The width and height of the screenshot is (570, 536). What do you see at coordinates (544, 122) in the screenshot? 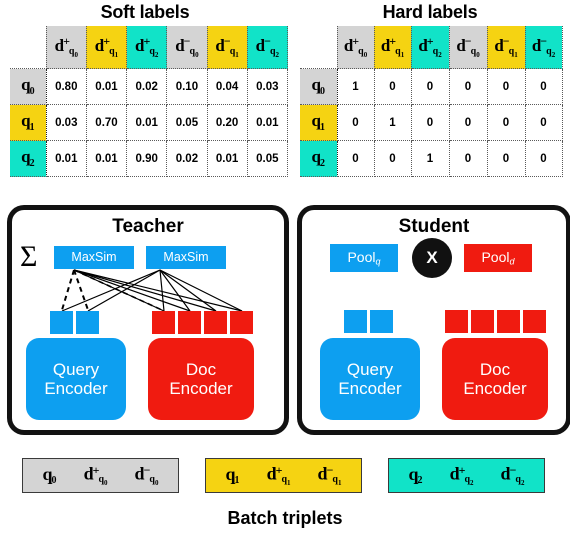
I see `hard-cell-1-5: 0` at bounding box center [544, 122].